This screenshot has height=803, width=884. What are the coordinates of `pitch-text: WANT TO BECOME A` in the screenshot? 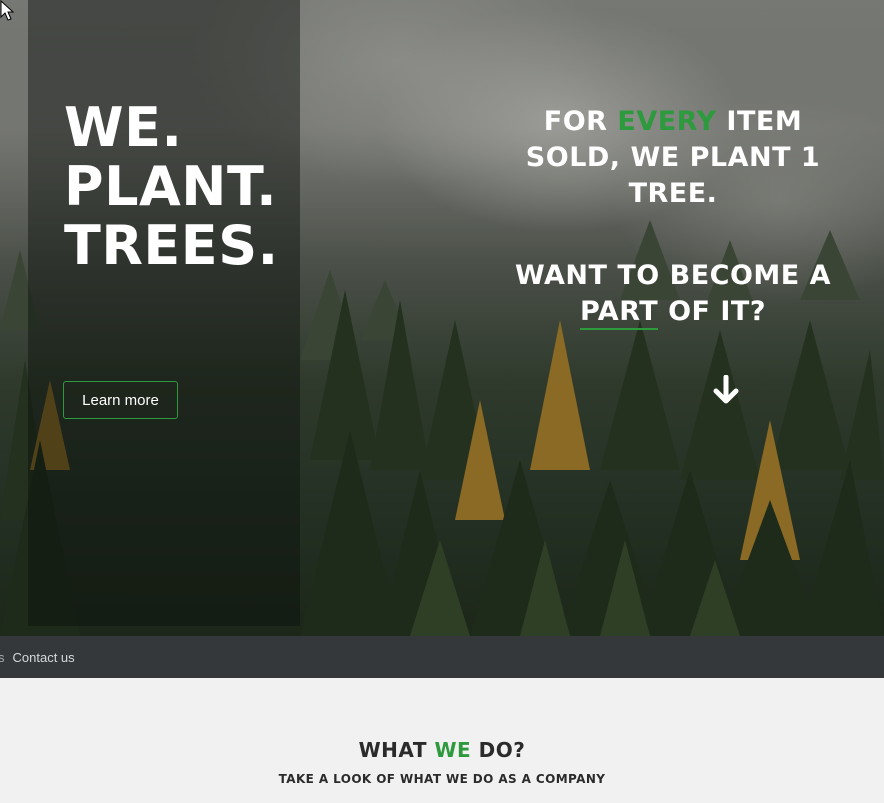 It's located at (673, 275).